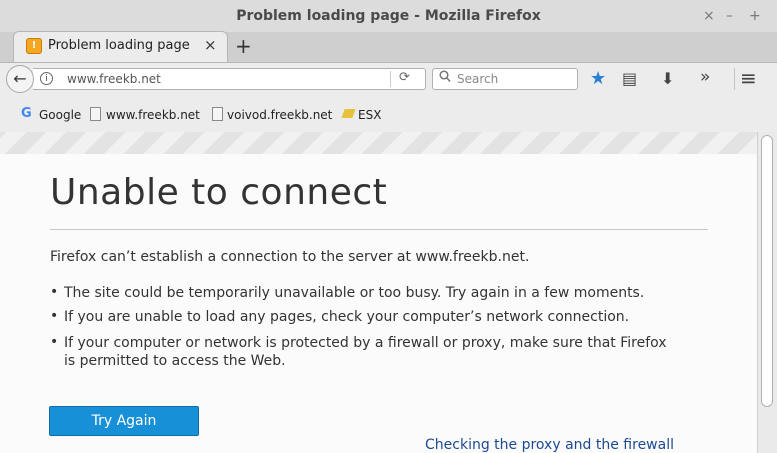  I want to click on download-icon: ⬇, so click(667, 78).